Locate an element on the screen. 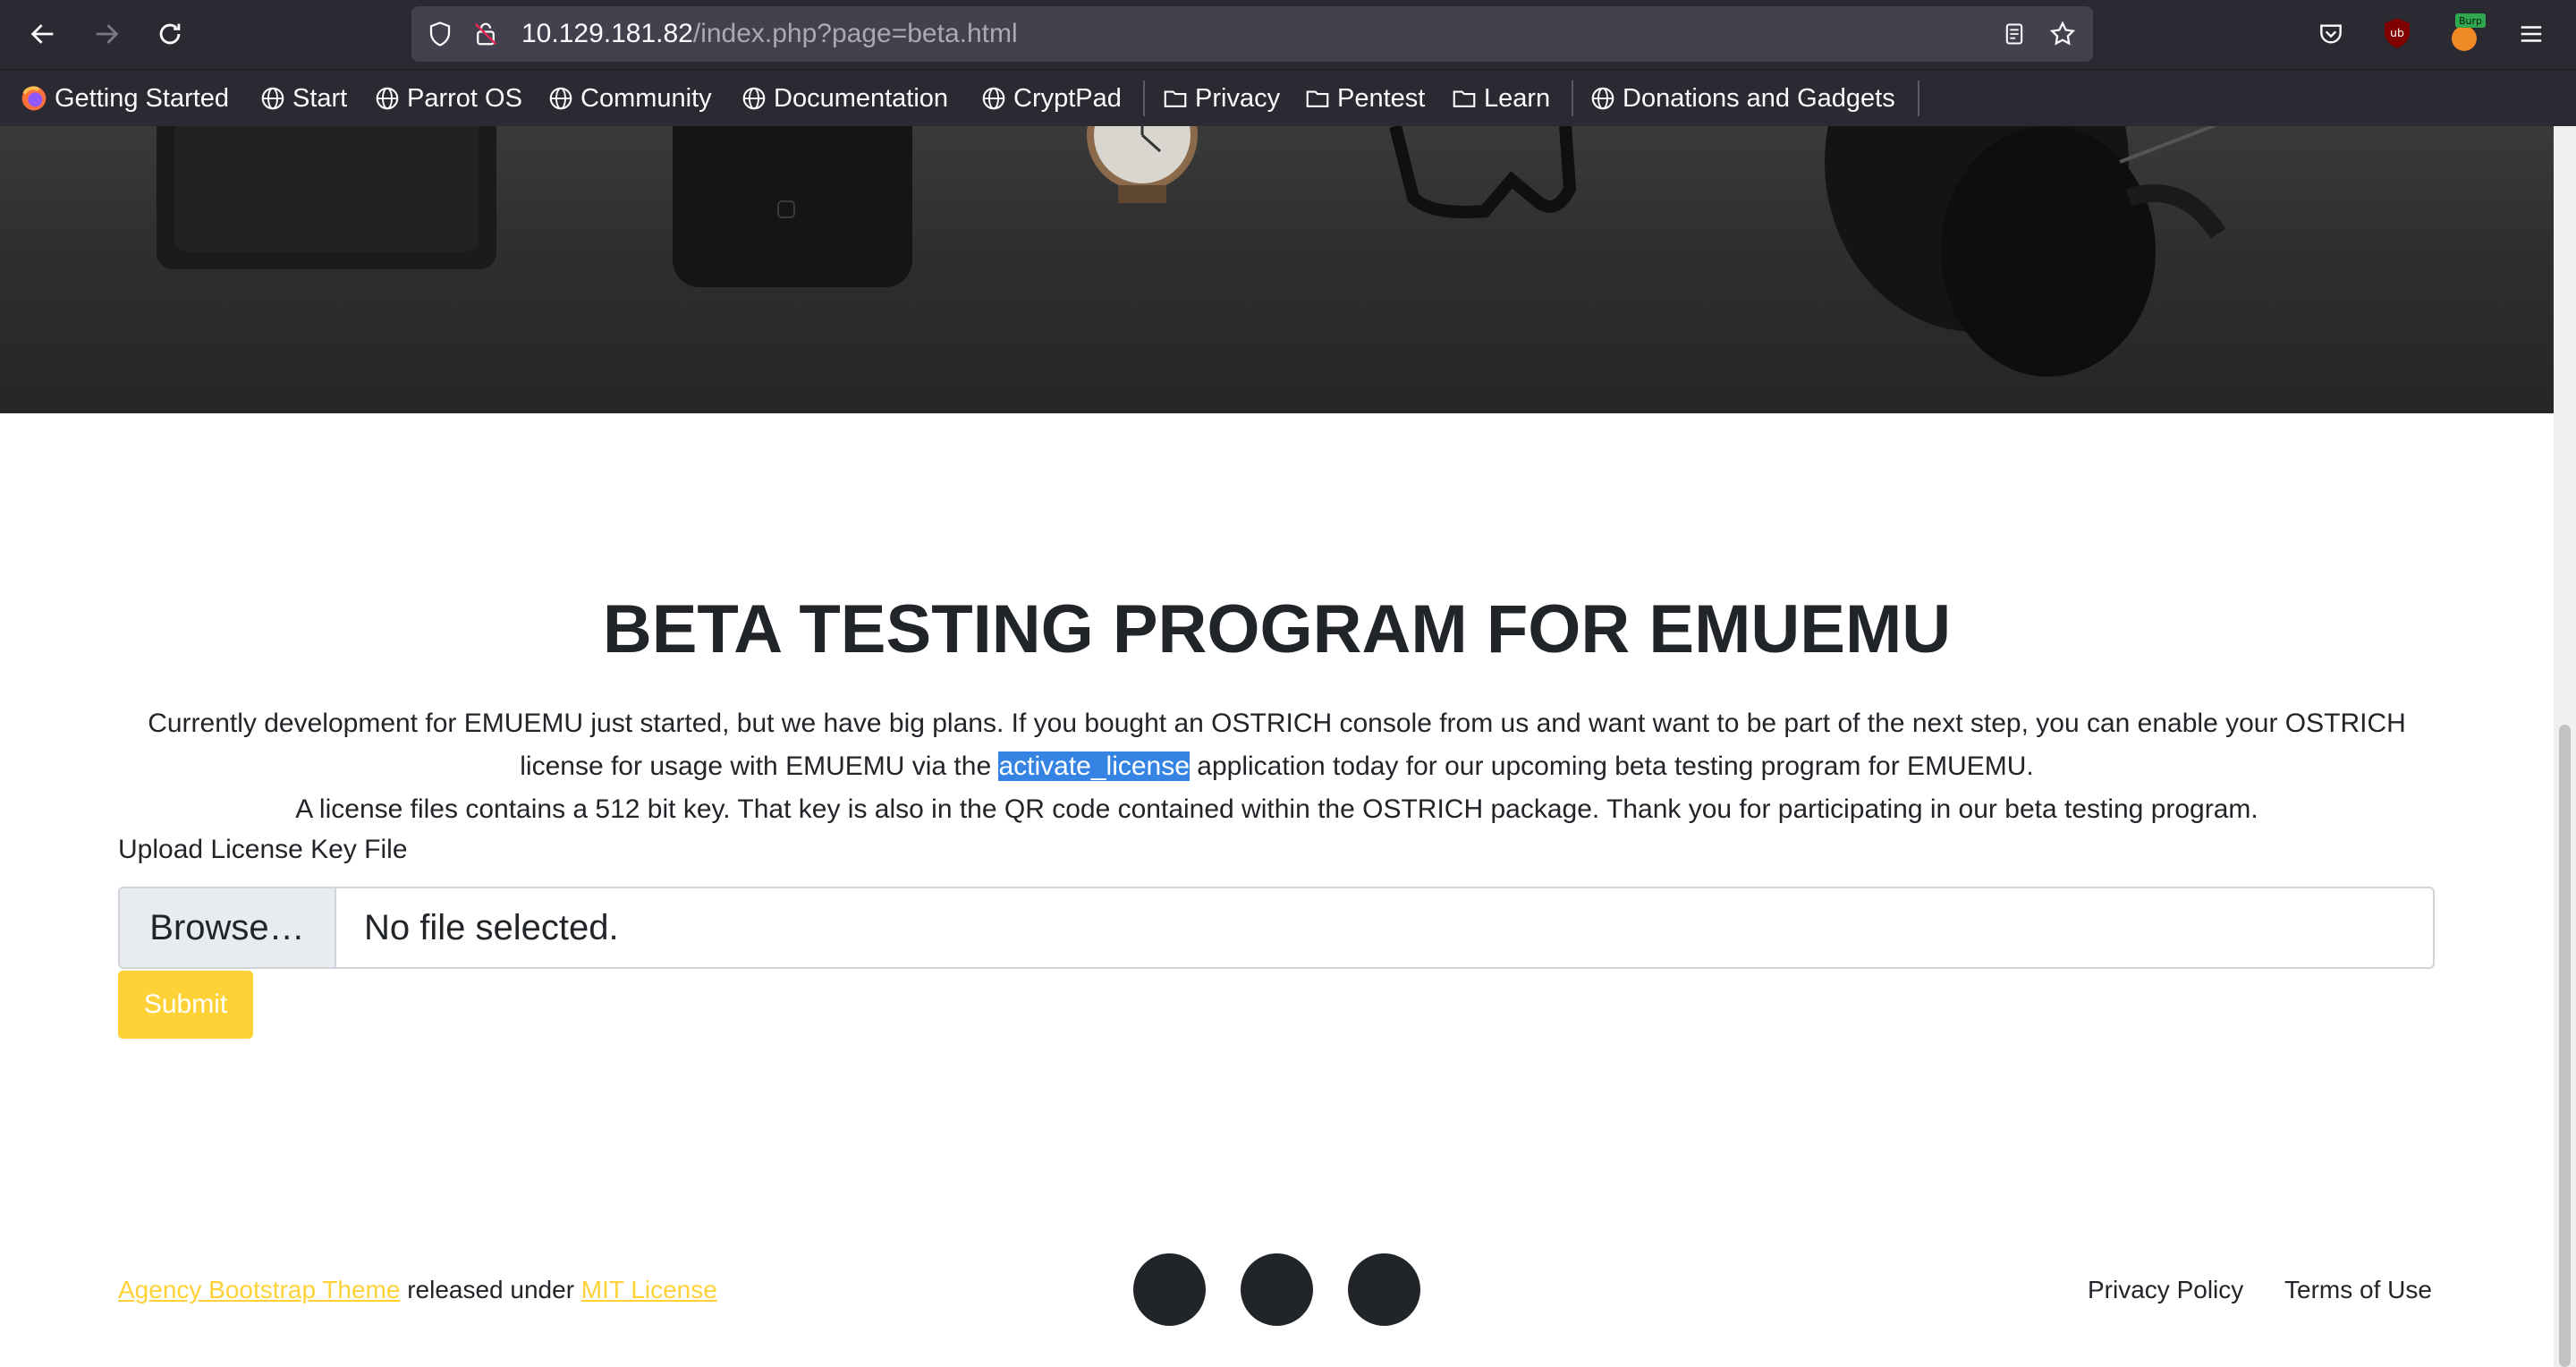 This screenshot has width=2576, height=1367. burp-proxy-icon: Burp is located at coordinates (2466, 33).